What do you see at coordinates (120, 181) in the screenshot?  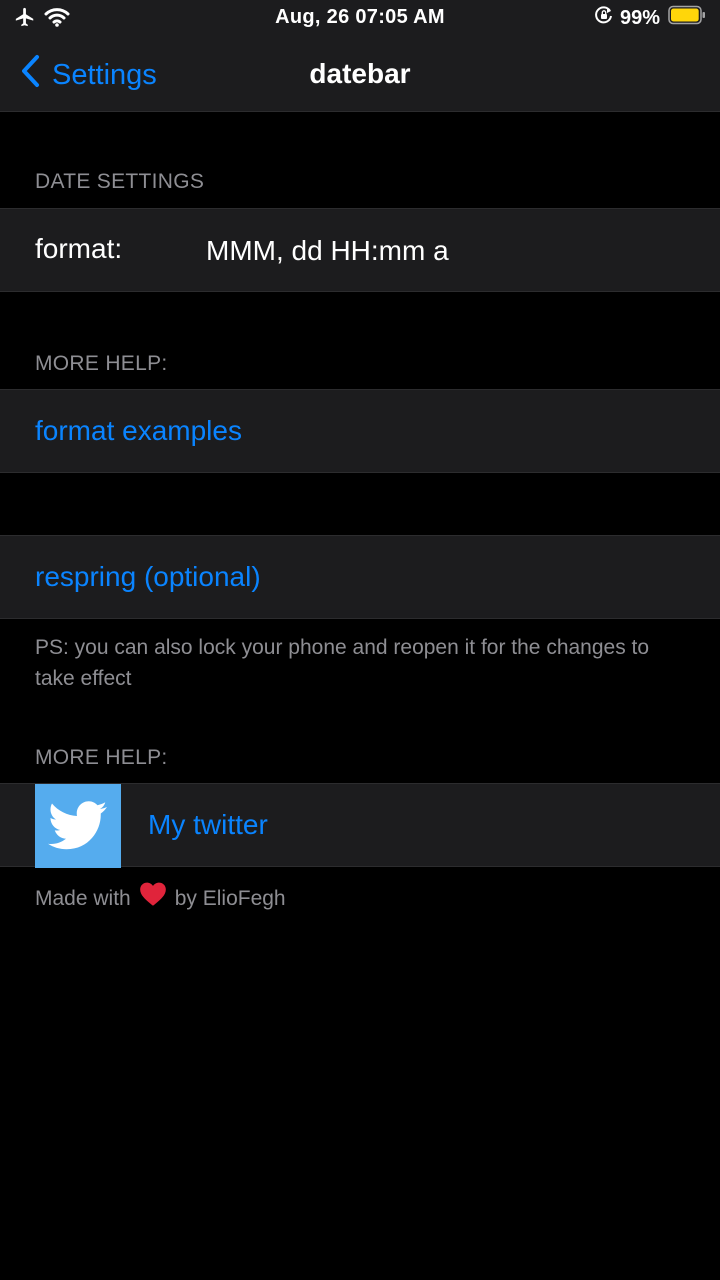 I see `section-header-date-settings: DATE SETTINGS` at bounding box center [120, 181].